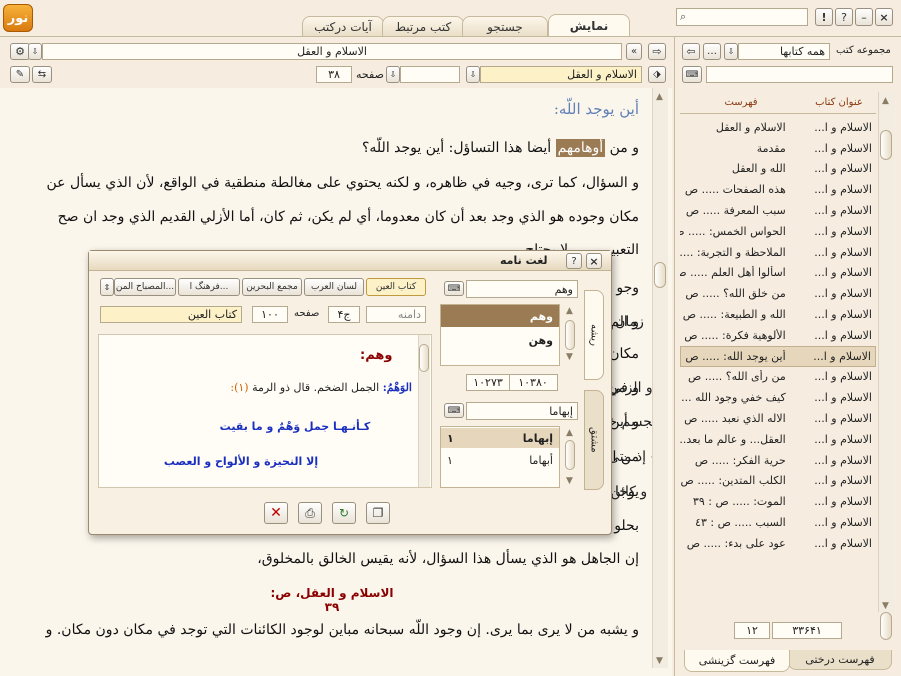 The height and width of the screenshot is (676, 901). Describe the element at coordinates (270, 314) in the screenshot. I see `dict-page-input: ۱۰۰` at that location.